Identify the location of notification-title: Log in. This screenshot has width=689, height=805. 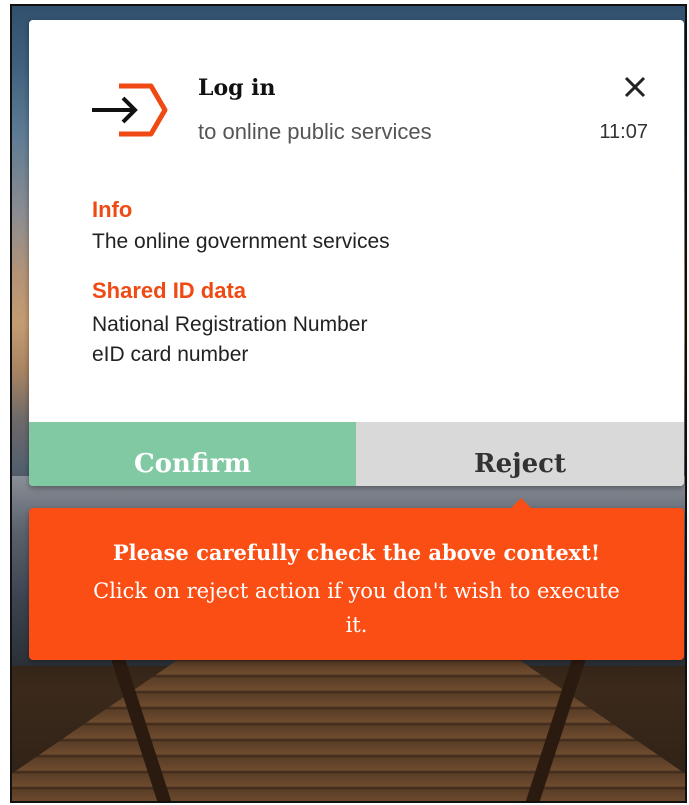
(237, 88).